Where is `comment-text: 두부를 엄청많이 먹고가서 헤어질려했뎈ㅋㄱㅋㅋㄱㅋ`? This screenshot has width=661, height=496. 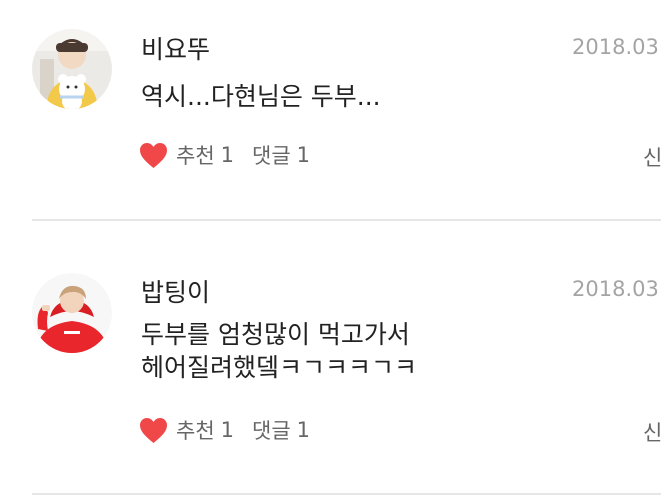 comment-text: 두부를 엄청많이 먹고가서 헤어질려했뎈ㅋㄱㅋㅋㄱㅋ is located at coordinates (279, 351).